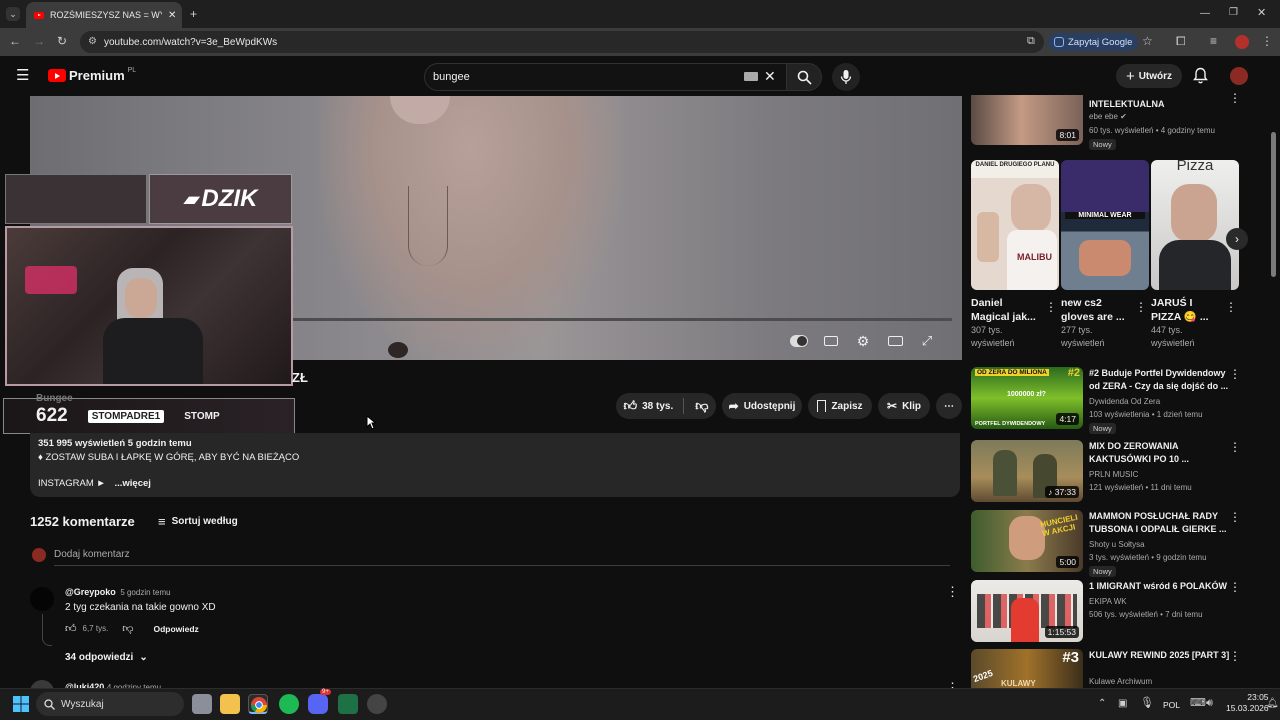  I want to click on tab-active: ROZŚMIESZYSZ NAS = WYGRY ✕, so click(104, 15).